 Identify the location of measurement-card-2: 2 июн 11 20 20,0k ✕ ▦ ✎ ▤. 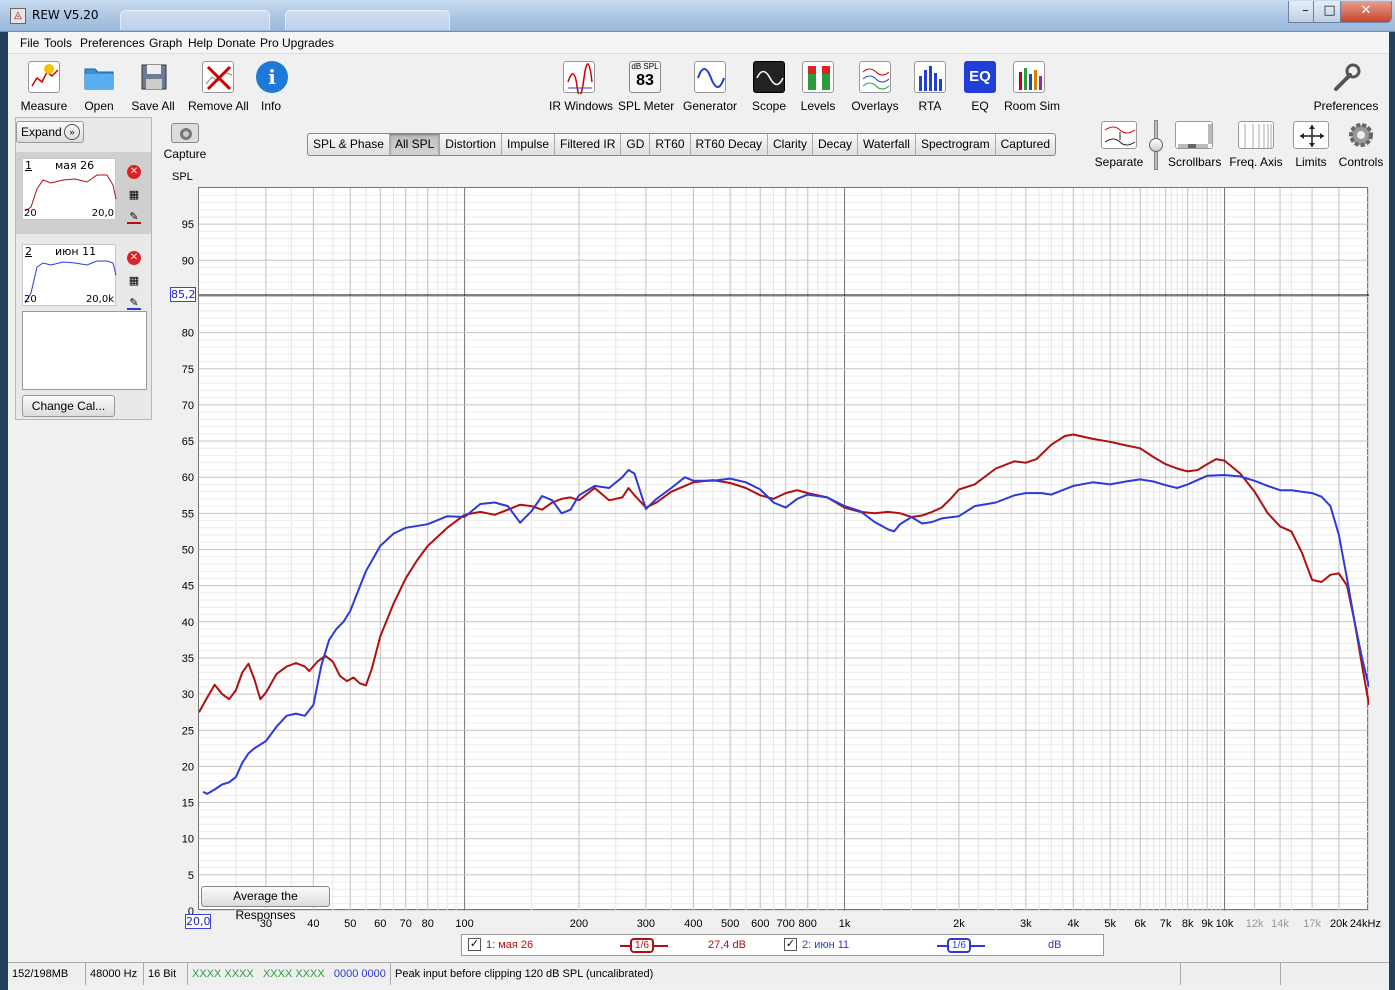
(83, 284).